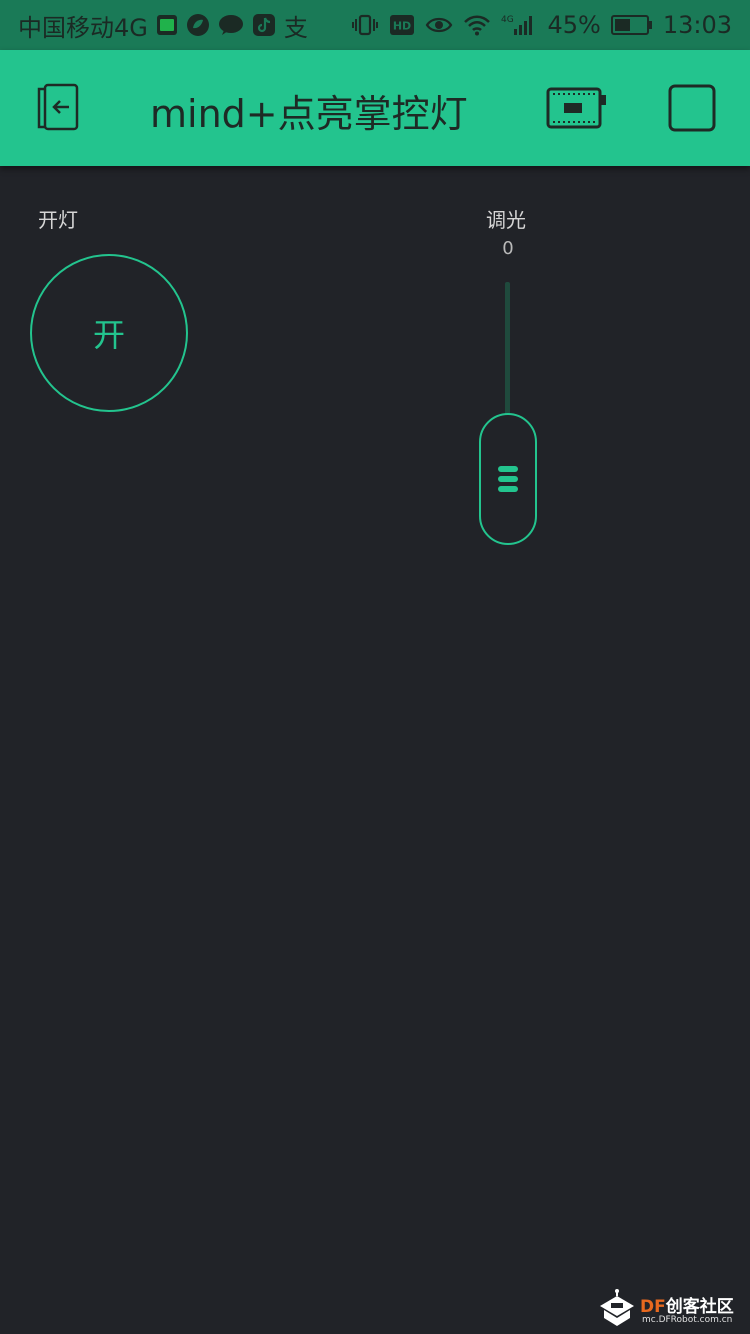 Image resolution: width=750 pixels, height=1334 pixels. Describe the element at coordinates (477, 25) in the screenshot. I see `wifi-icon` at that location.